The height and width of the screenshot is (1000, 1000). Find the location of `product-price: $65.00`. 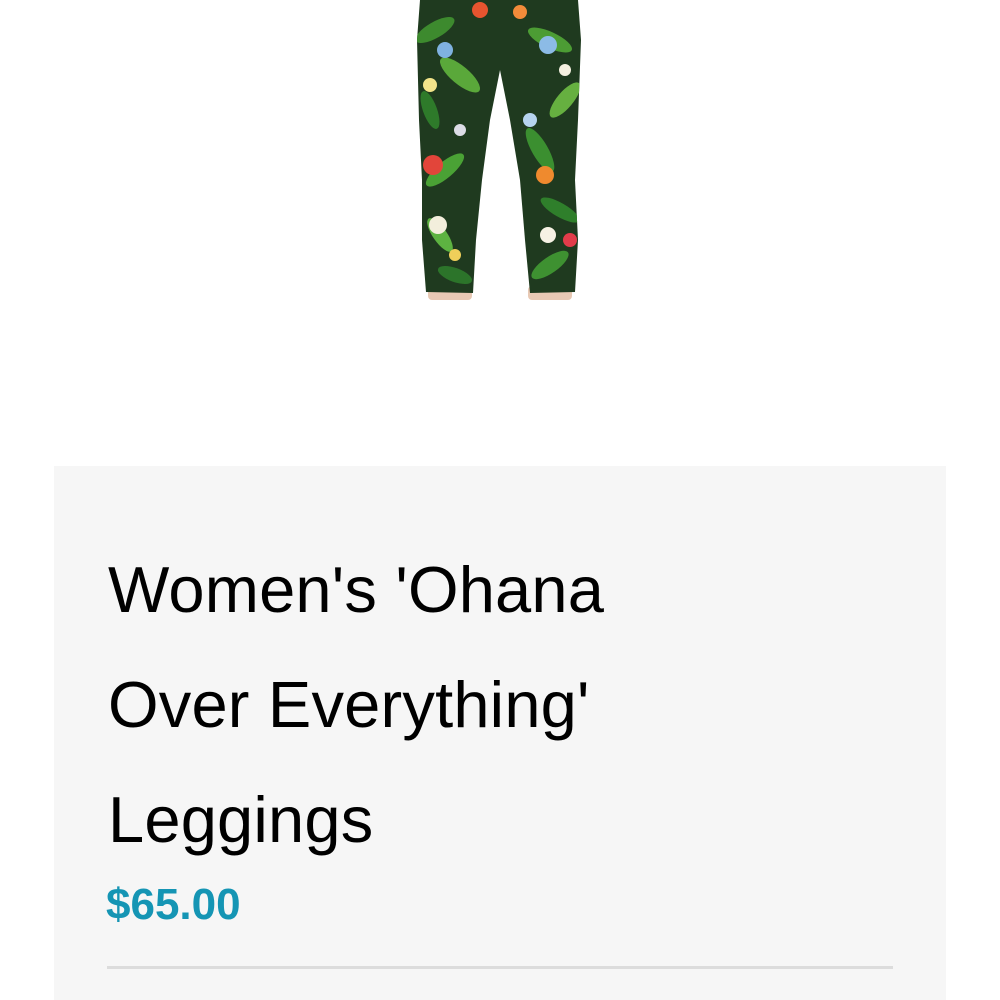

product-price: $65.00 is located at coordinates (173, 904).